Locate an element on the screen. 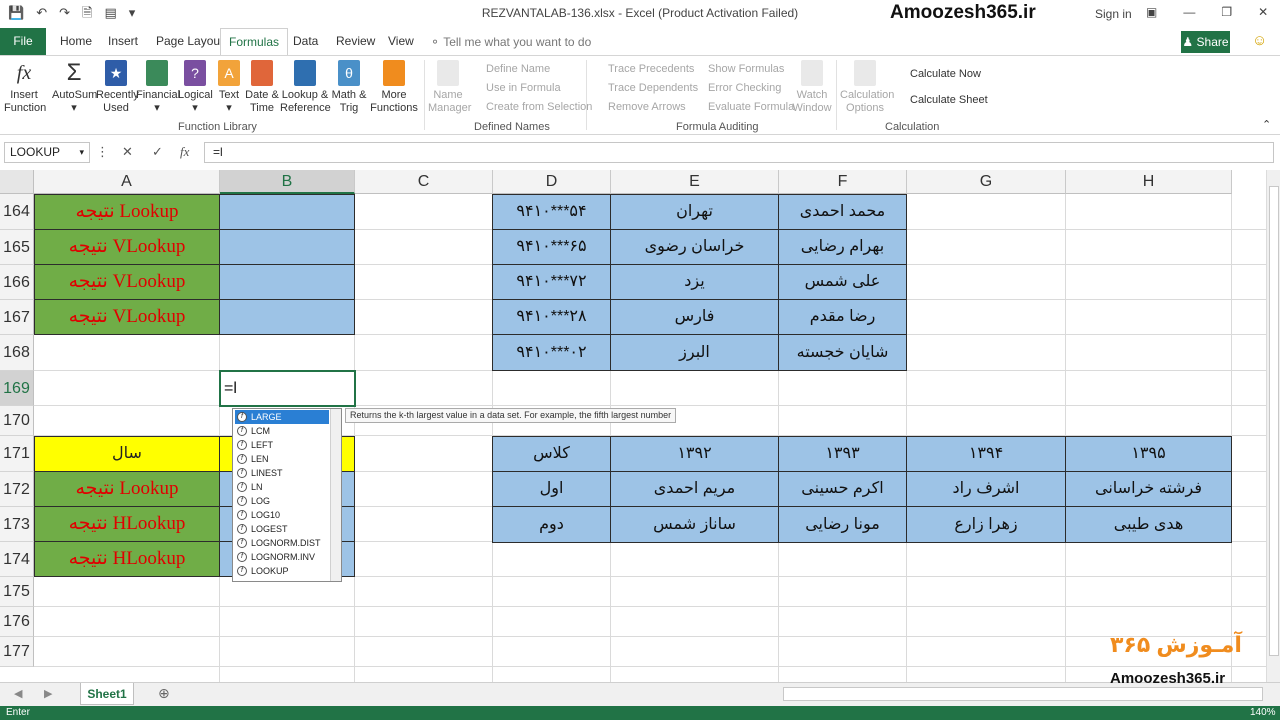  error-checking-button: Error Checking is located at coordinates (744, 88).